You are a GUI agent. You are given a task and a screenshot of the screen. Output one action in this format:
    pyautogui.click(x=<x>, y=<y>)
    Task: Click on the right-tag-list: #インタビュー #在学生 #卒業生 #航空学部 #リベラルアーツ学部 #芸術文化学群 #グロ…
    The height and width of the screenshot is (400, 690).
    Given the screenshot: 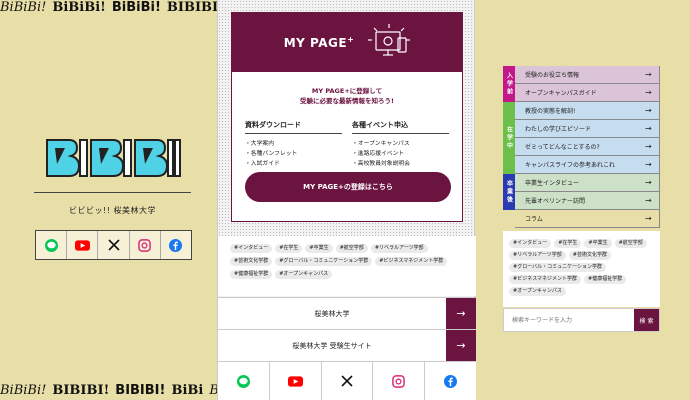 What is the action you would take?
    pyautogui.click(x=581, y=269)
    